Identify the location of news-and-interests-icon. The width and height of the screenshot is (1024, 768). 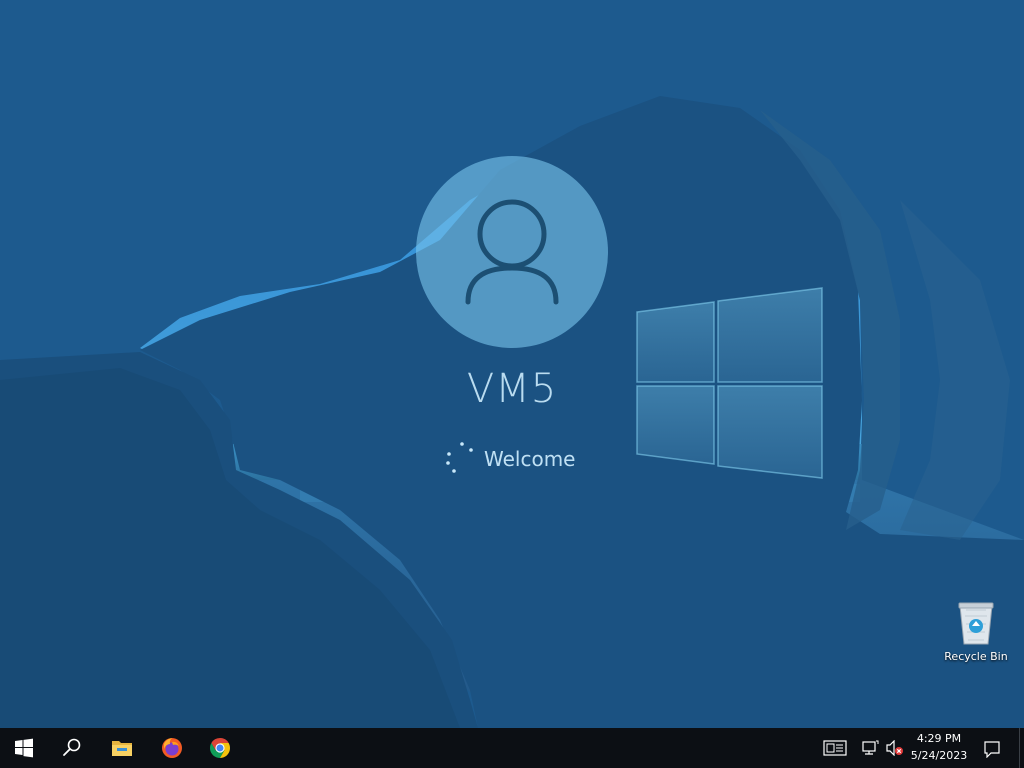
(835, 748).